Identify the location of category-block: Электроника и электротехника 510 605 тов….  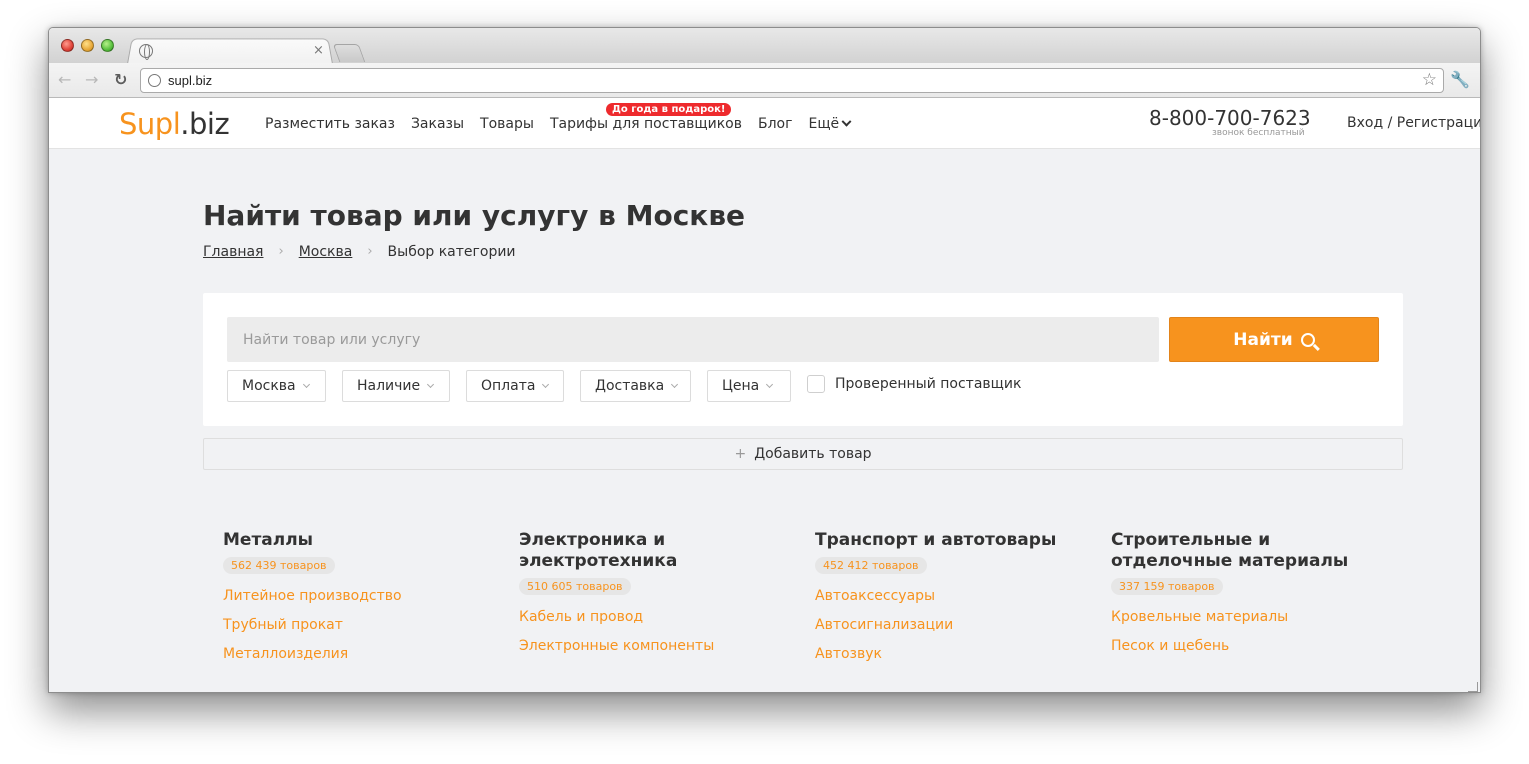
(619, 598).